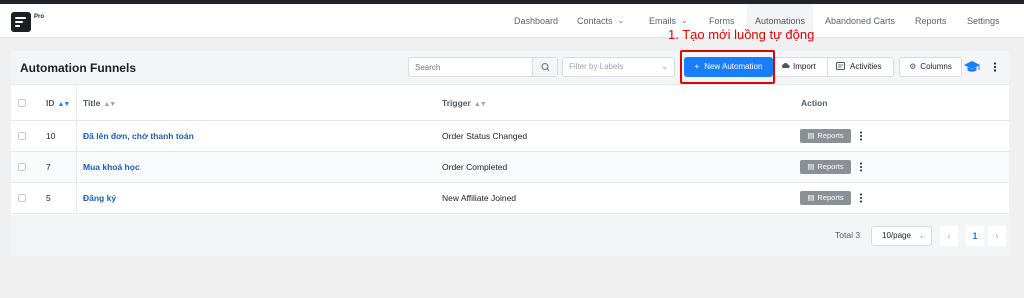 This screenshot has height=298, width=1024. Describe the element at coordinates (138, 136) in the screenshot. I see `funnel-title-link: Đã lên đơn, chờ thanh toán` at that location.